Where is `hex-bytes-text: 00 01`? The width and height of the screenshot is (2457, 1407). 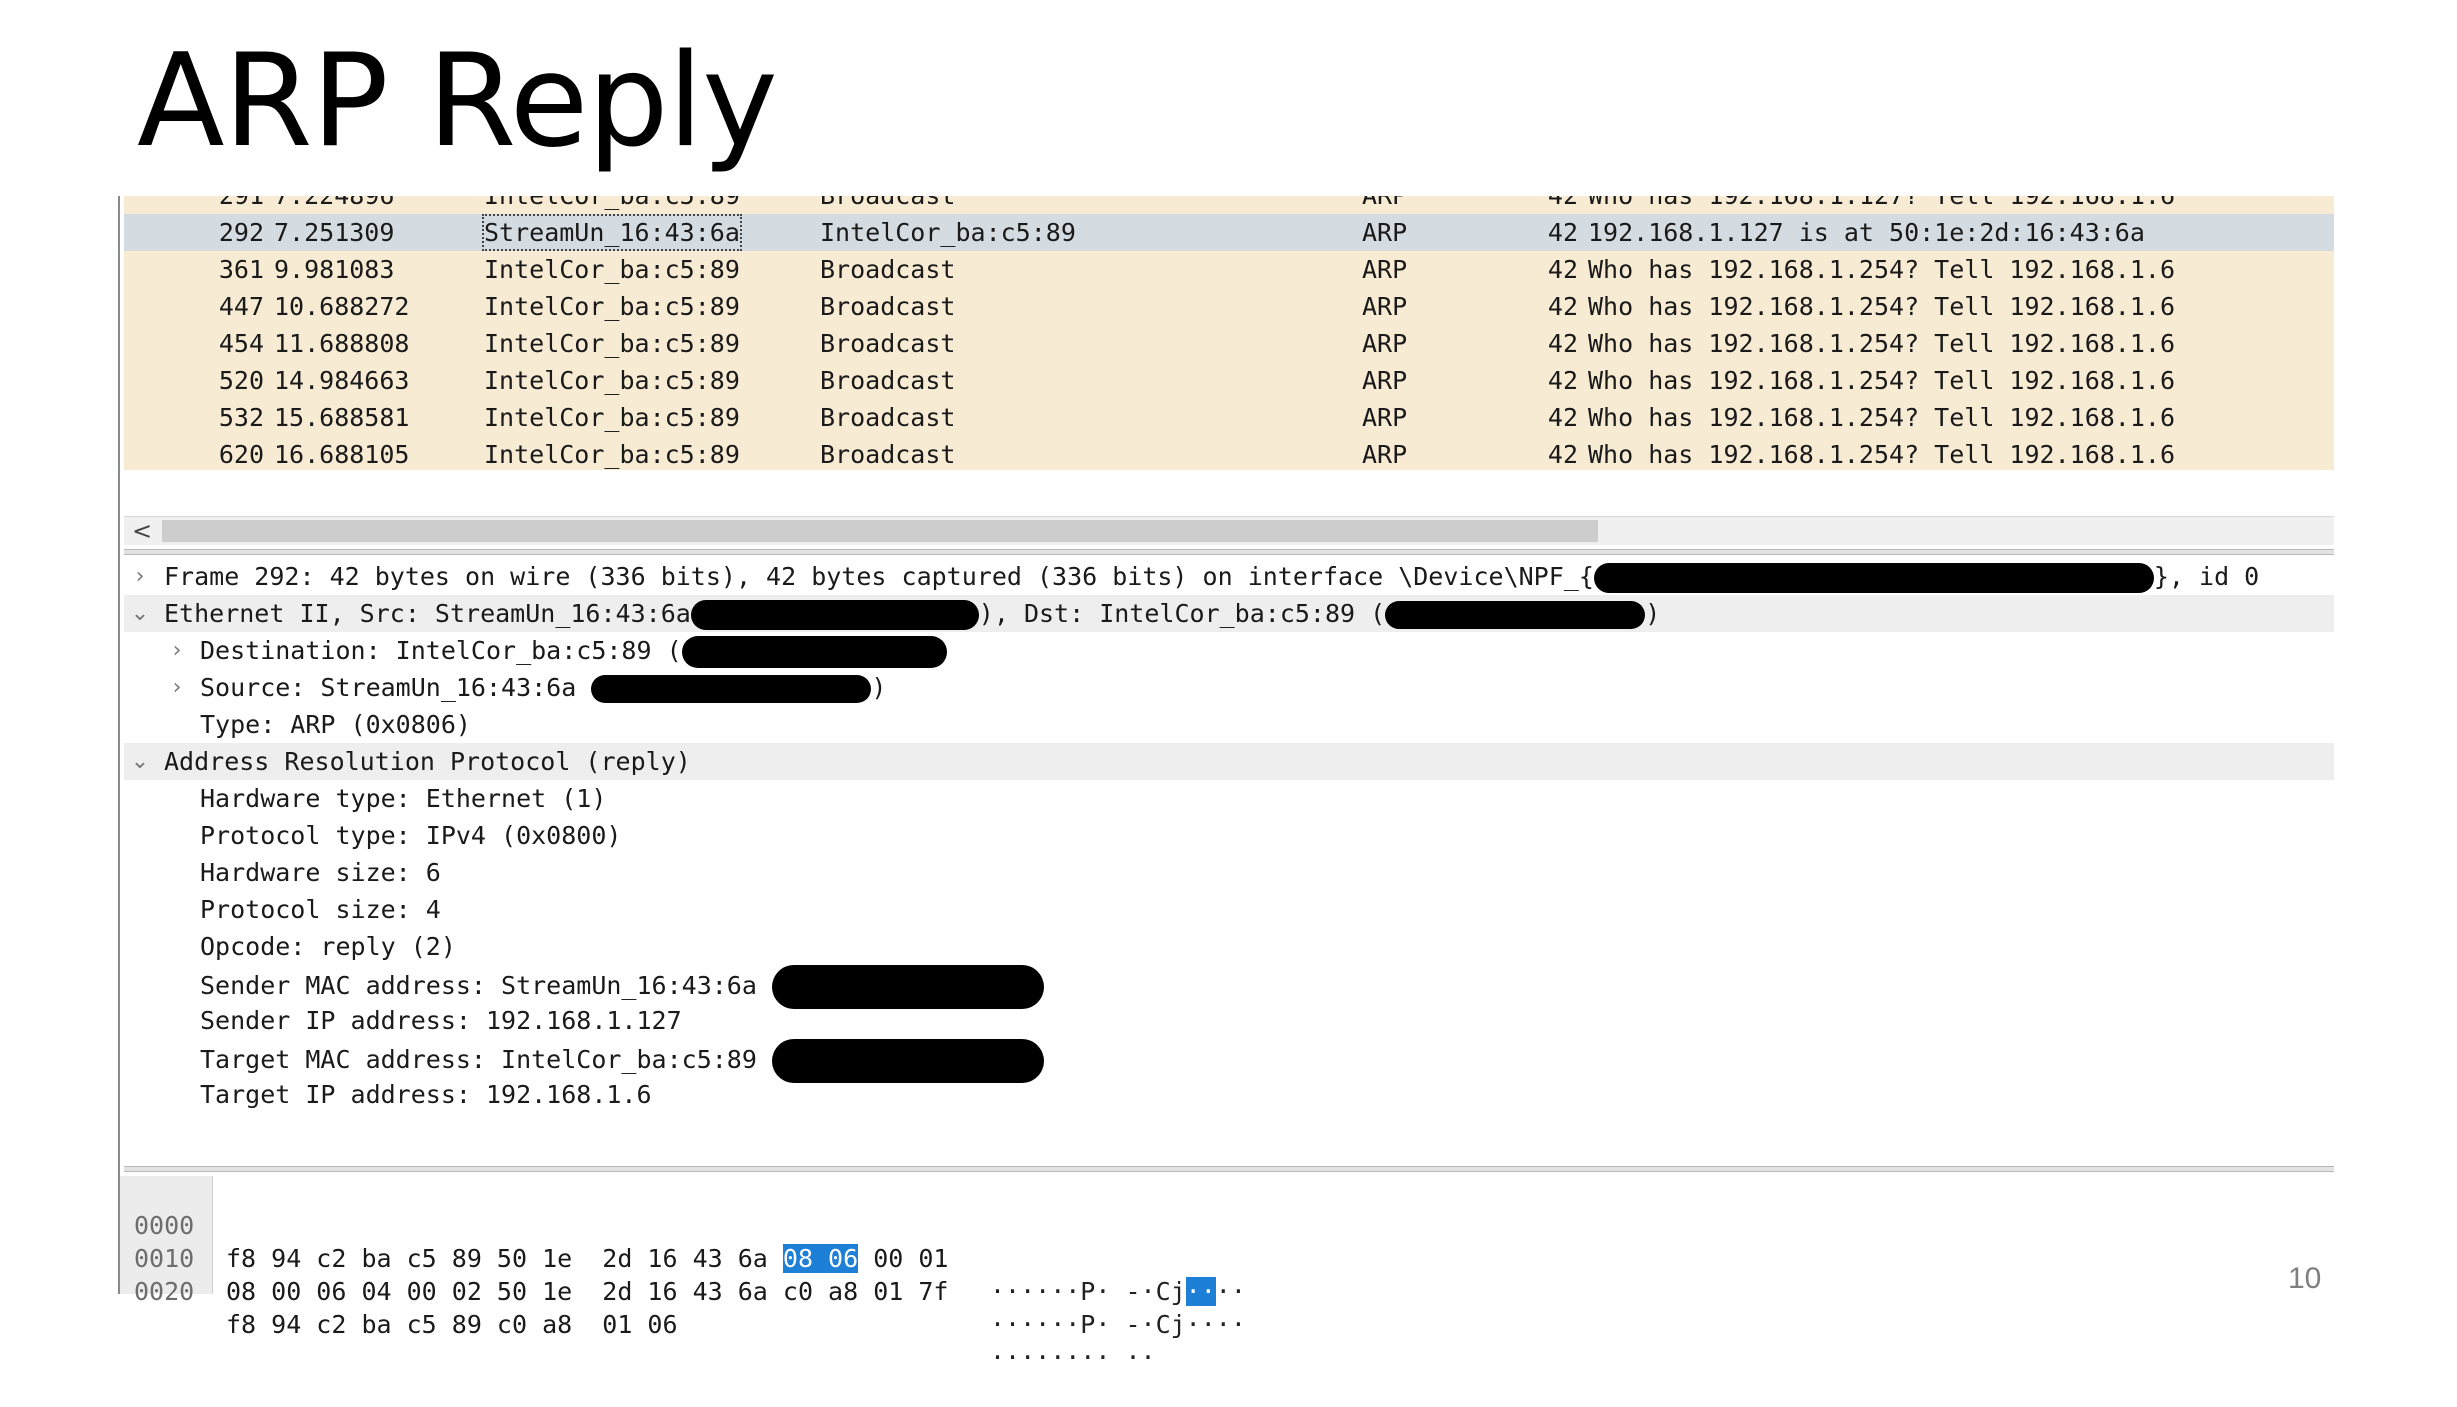
hex-bytes-text: 00 01 is located at coordinates (903, 1258).